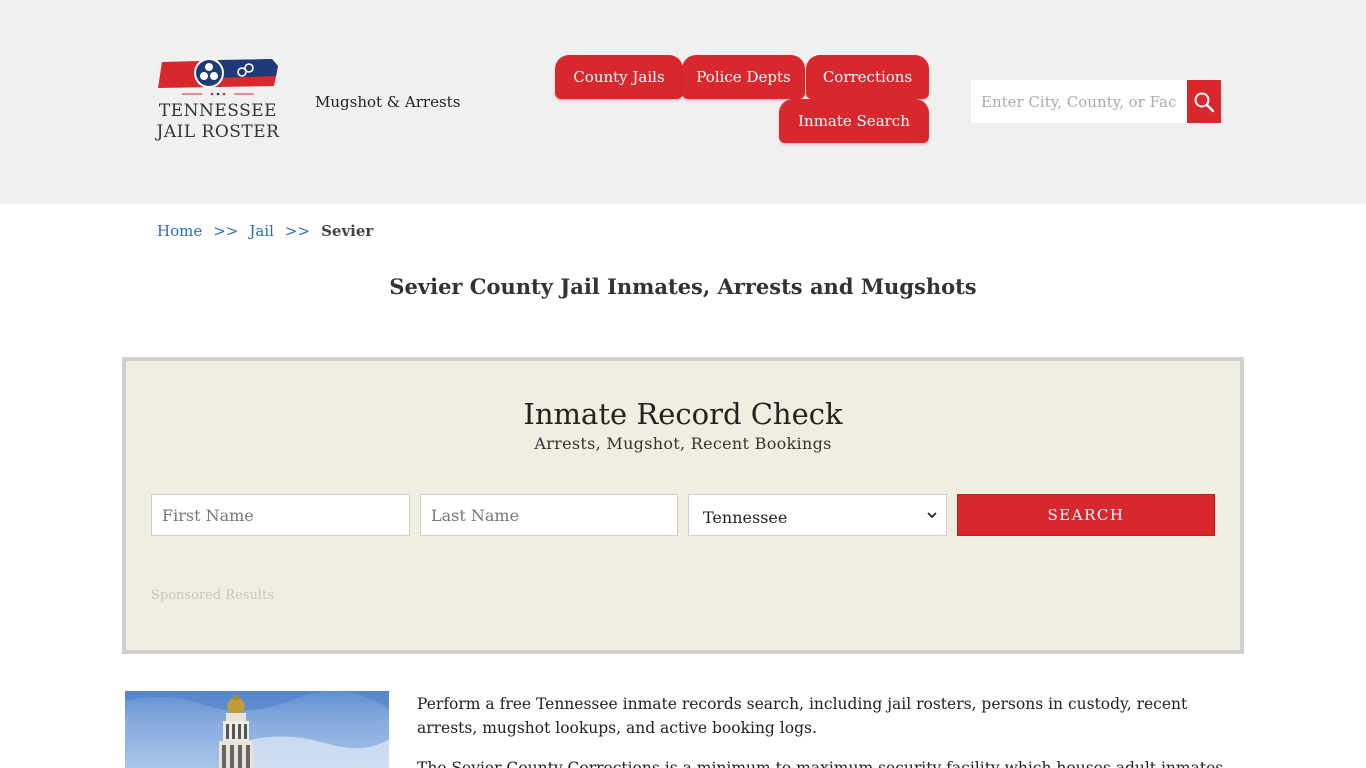 The height and width of the screenshot is (768, 1366). What do you see at coordinates (218, 132) in the screenshot?
I see `logo-line-2: JAIL ROSTER` at bounding box center [218, 132].